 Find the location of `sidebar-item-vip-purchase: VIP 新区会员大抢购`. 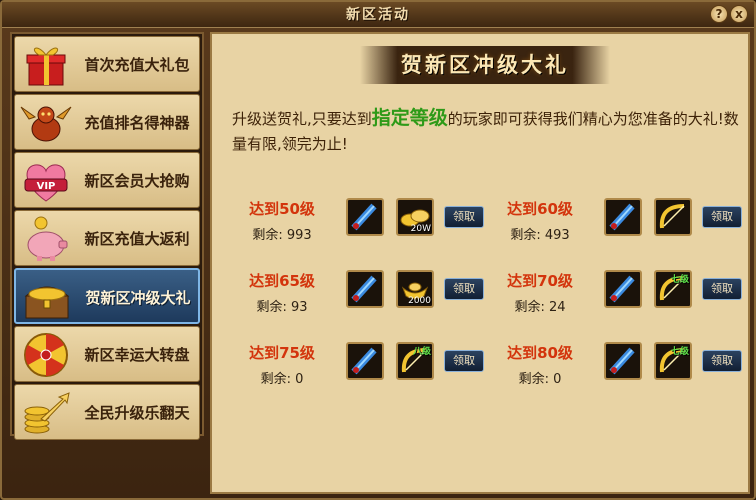

sidebar-item-vip-purchase: VIP 新区会员大抢购 is located at coordinates (107, 180).